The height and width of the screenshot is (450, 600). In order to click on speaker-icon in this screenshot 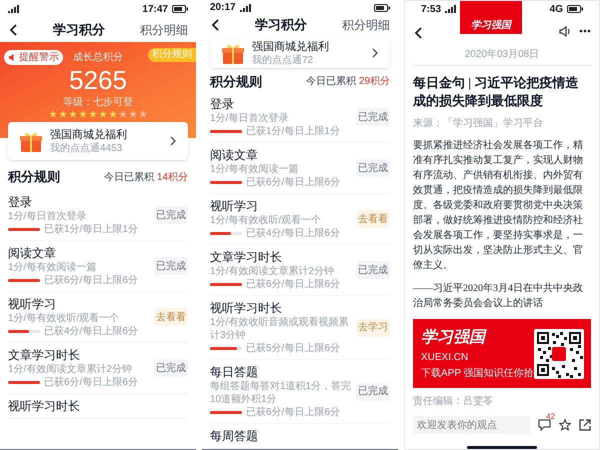, I will do `click(565, 31)`.